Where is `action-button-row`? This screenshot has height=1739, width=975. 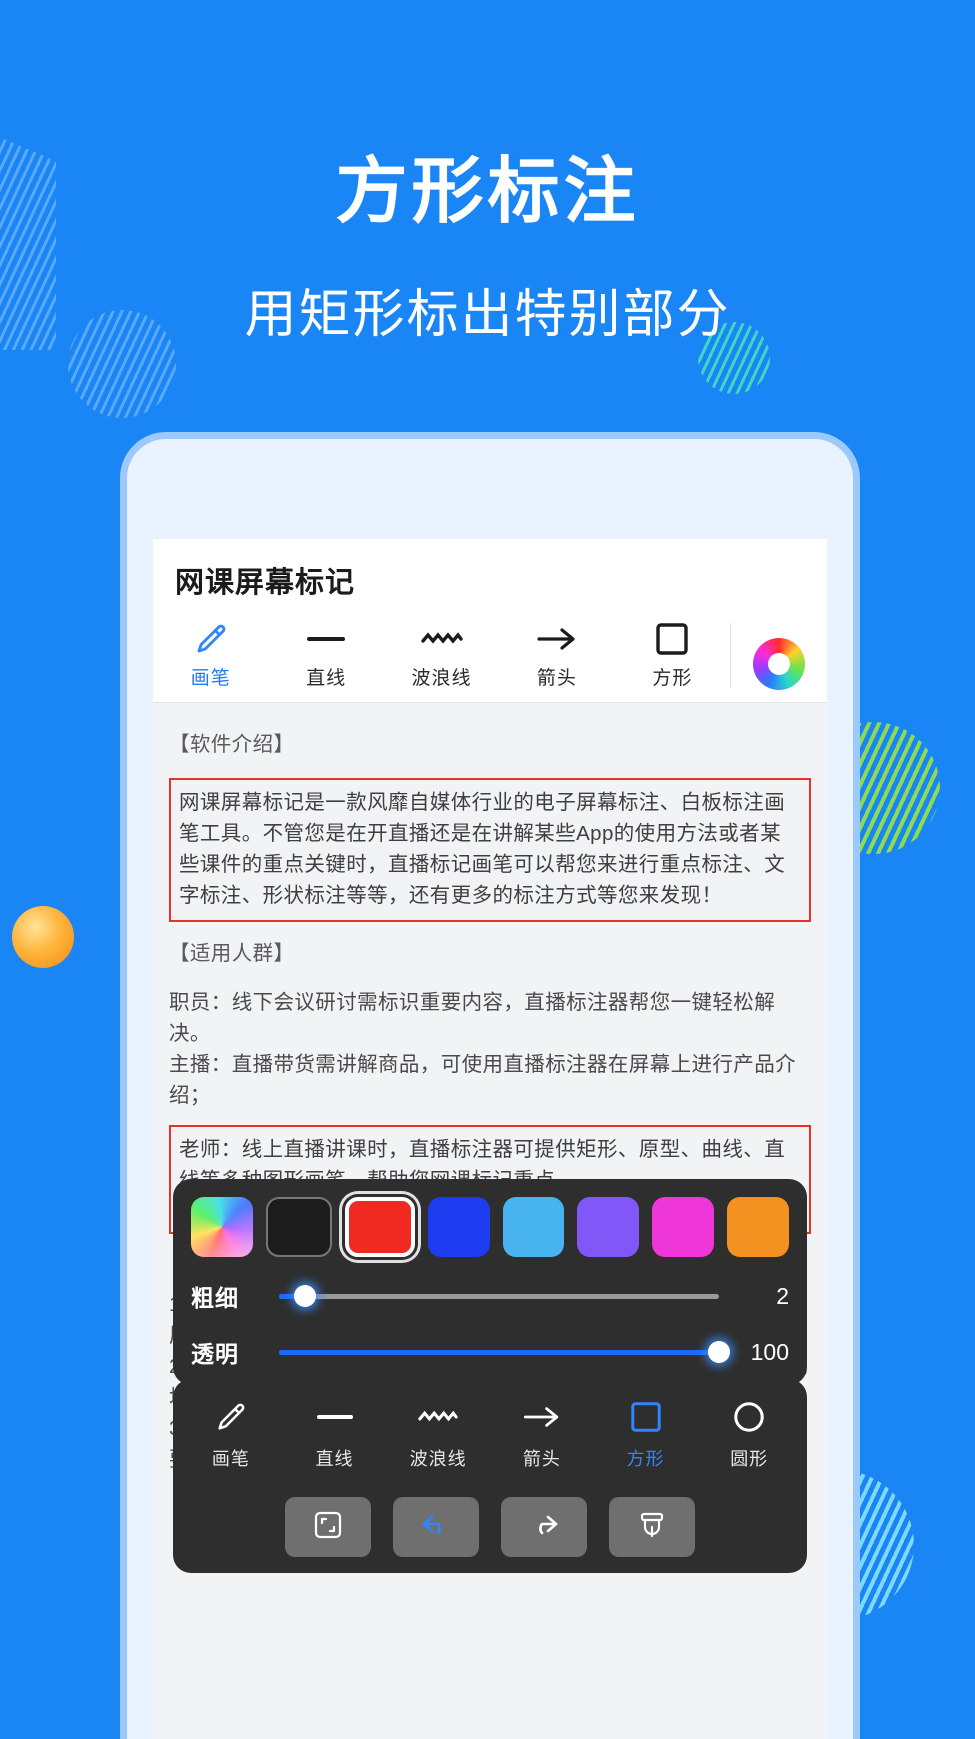 action-button-row is located at coordinates (490, 1527).